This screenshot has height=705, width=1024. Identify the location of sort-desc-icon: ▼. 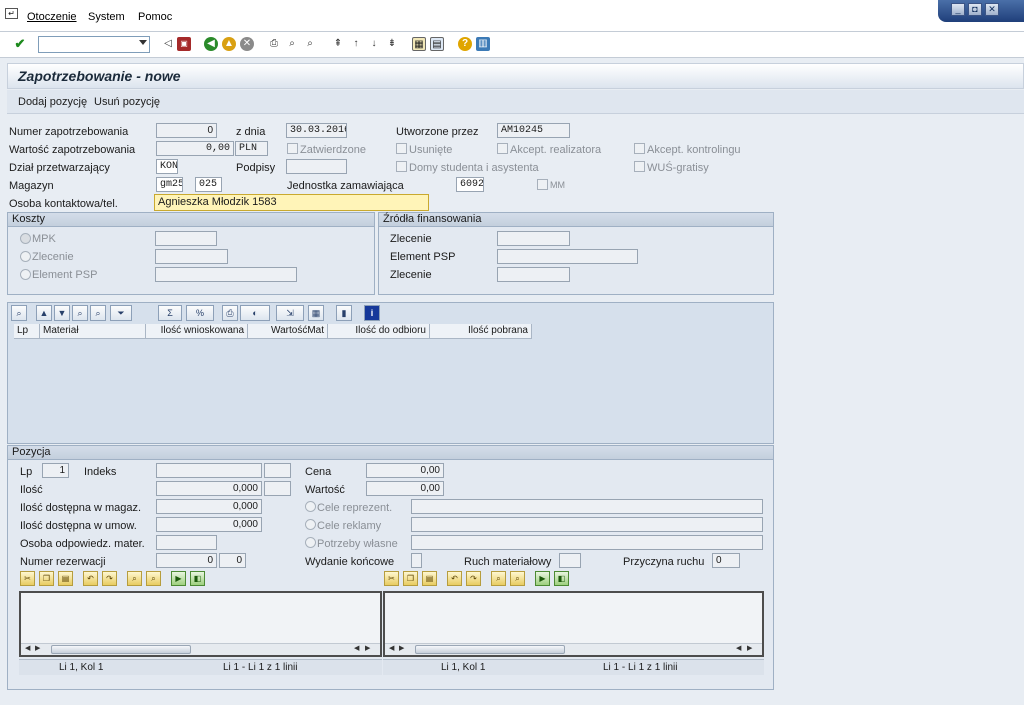
(62, 313).